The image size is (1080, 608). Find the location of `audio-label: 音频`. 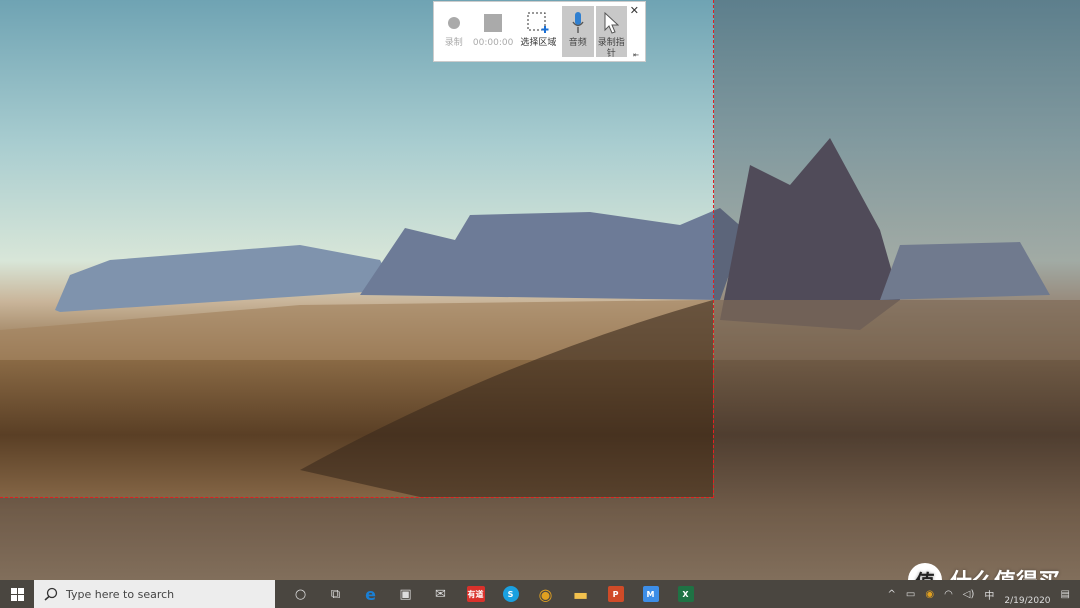

audio-label: 音频 is located at coordinates (577, 43).